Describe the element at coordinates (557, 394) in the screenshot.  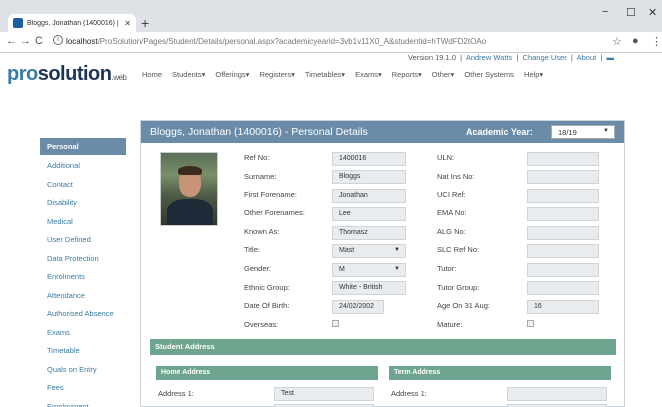
I see `term-address1-field` at that location.